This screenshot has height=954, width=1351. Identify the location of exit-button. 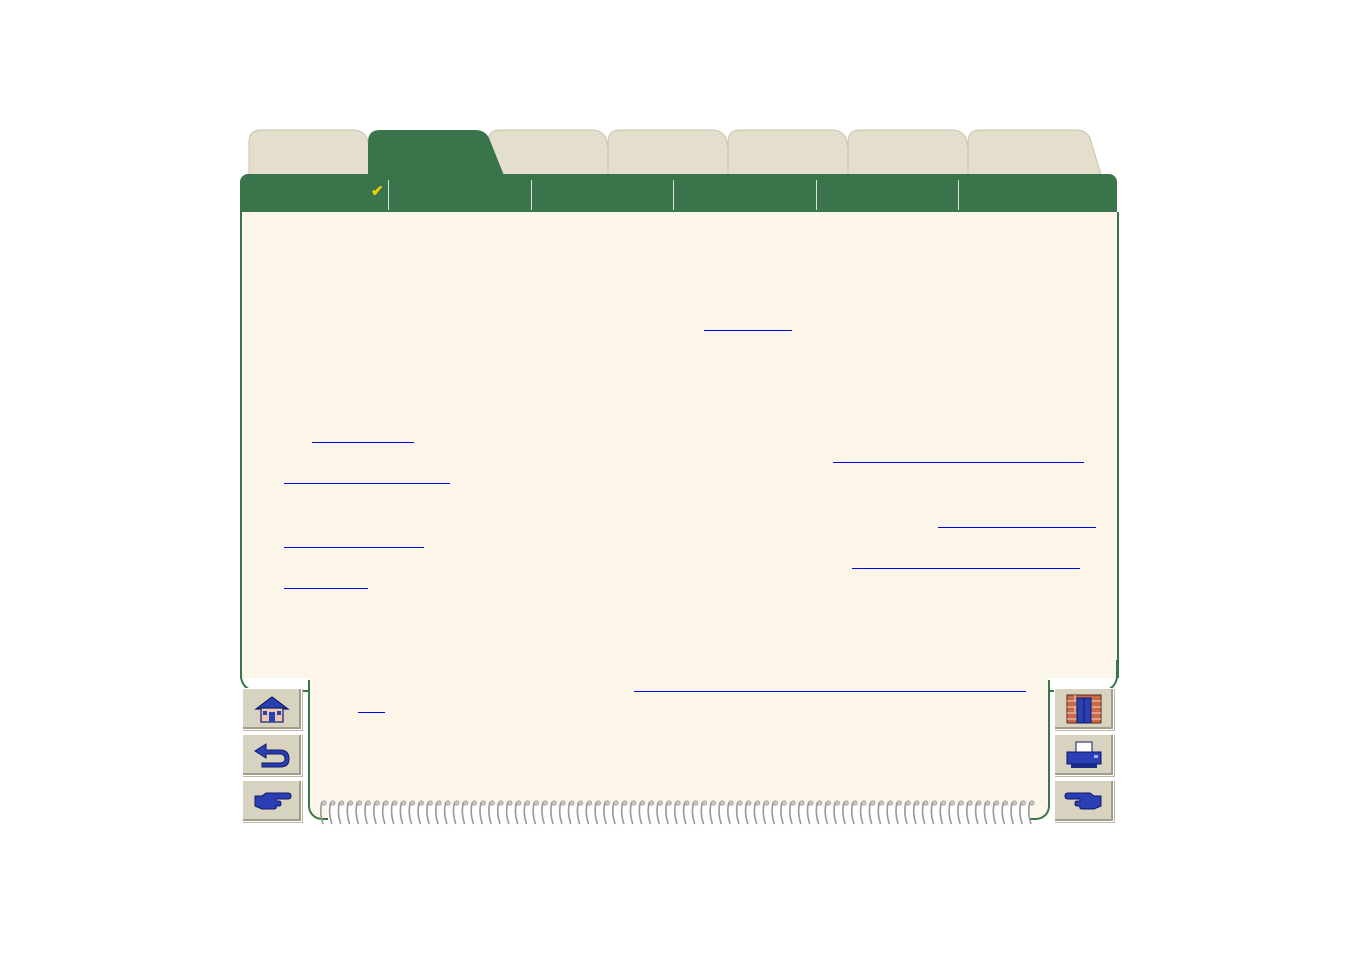
(1084, 709).